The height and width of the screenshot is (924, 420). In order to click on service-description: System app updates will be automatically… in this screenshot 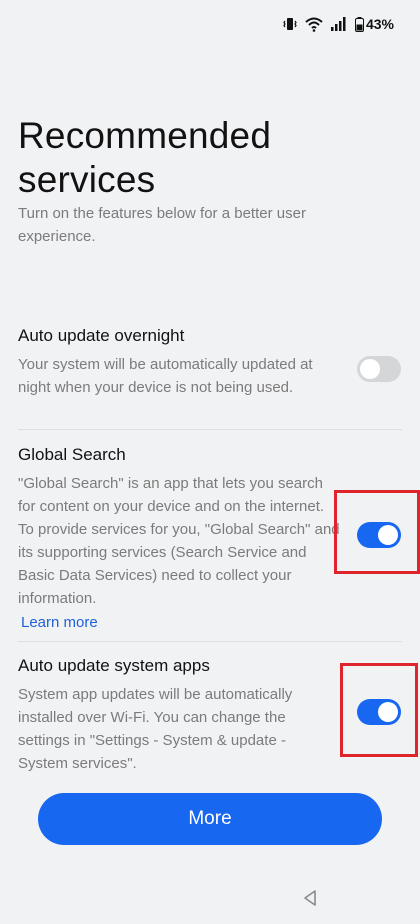, I will do `click(155, 729)`.